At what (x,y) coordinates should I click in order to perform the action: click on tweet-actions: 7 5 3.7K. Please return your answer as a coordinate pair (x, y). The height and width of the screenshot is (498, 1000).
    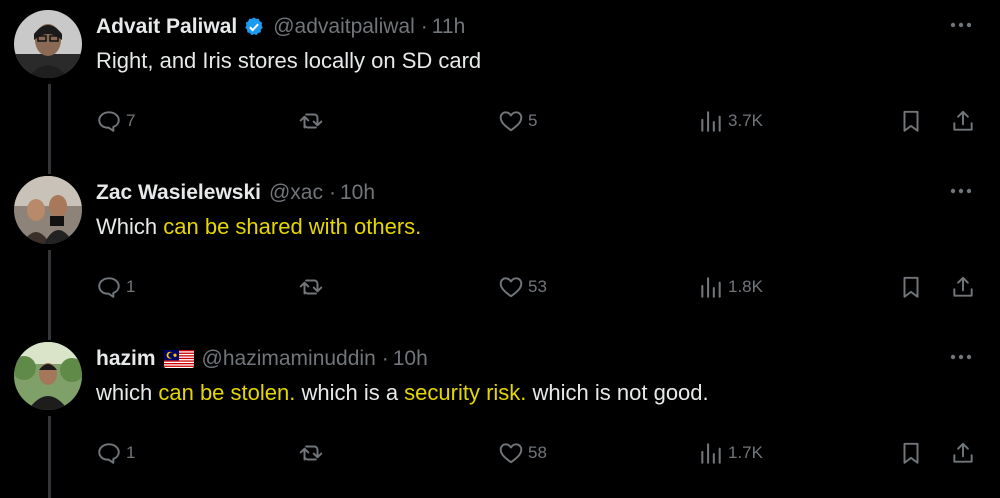
    Looking at the image, I should click on (500, 121).